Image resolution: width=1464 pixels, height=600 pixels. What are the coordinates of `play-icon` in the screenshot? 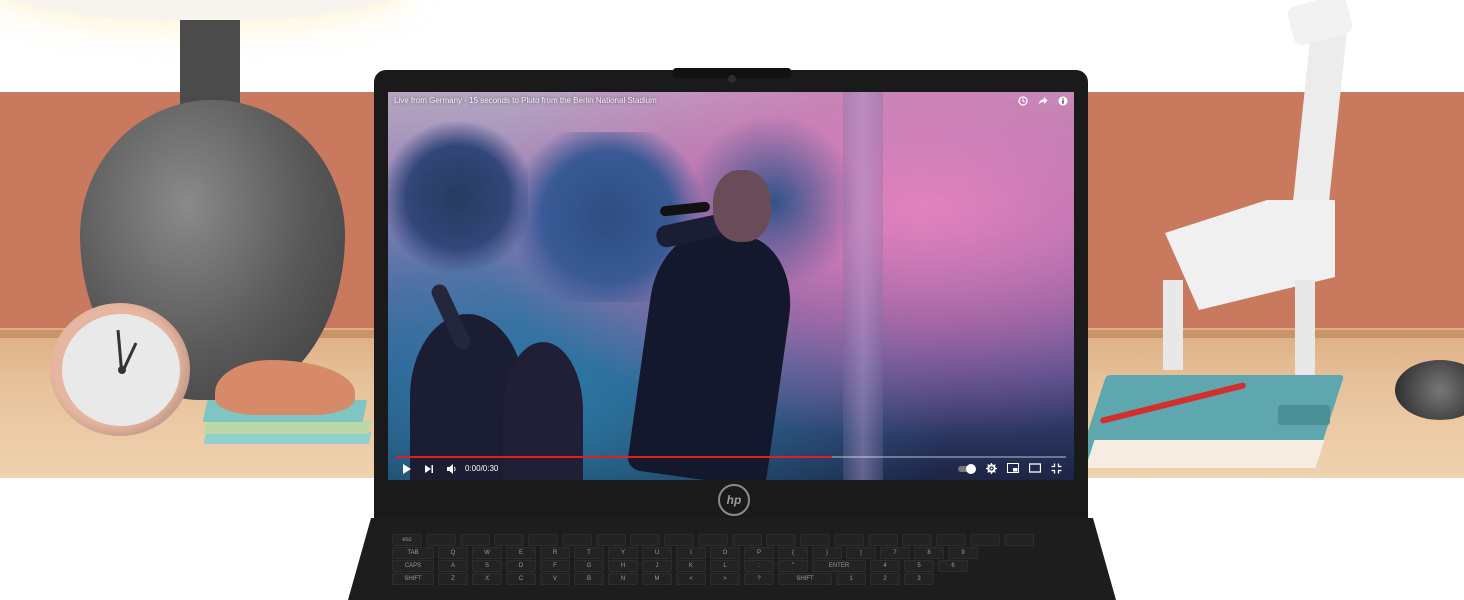 It's located at (407, 471).